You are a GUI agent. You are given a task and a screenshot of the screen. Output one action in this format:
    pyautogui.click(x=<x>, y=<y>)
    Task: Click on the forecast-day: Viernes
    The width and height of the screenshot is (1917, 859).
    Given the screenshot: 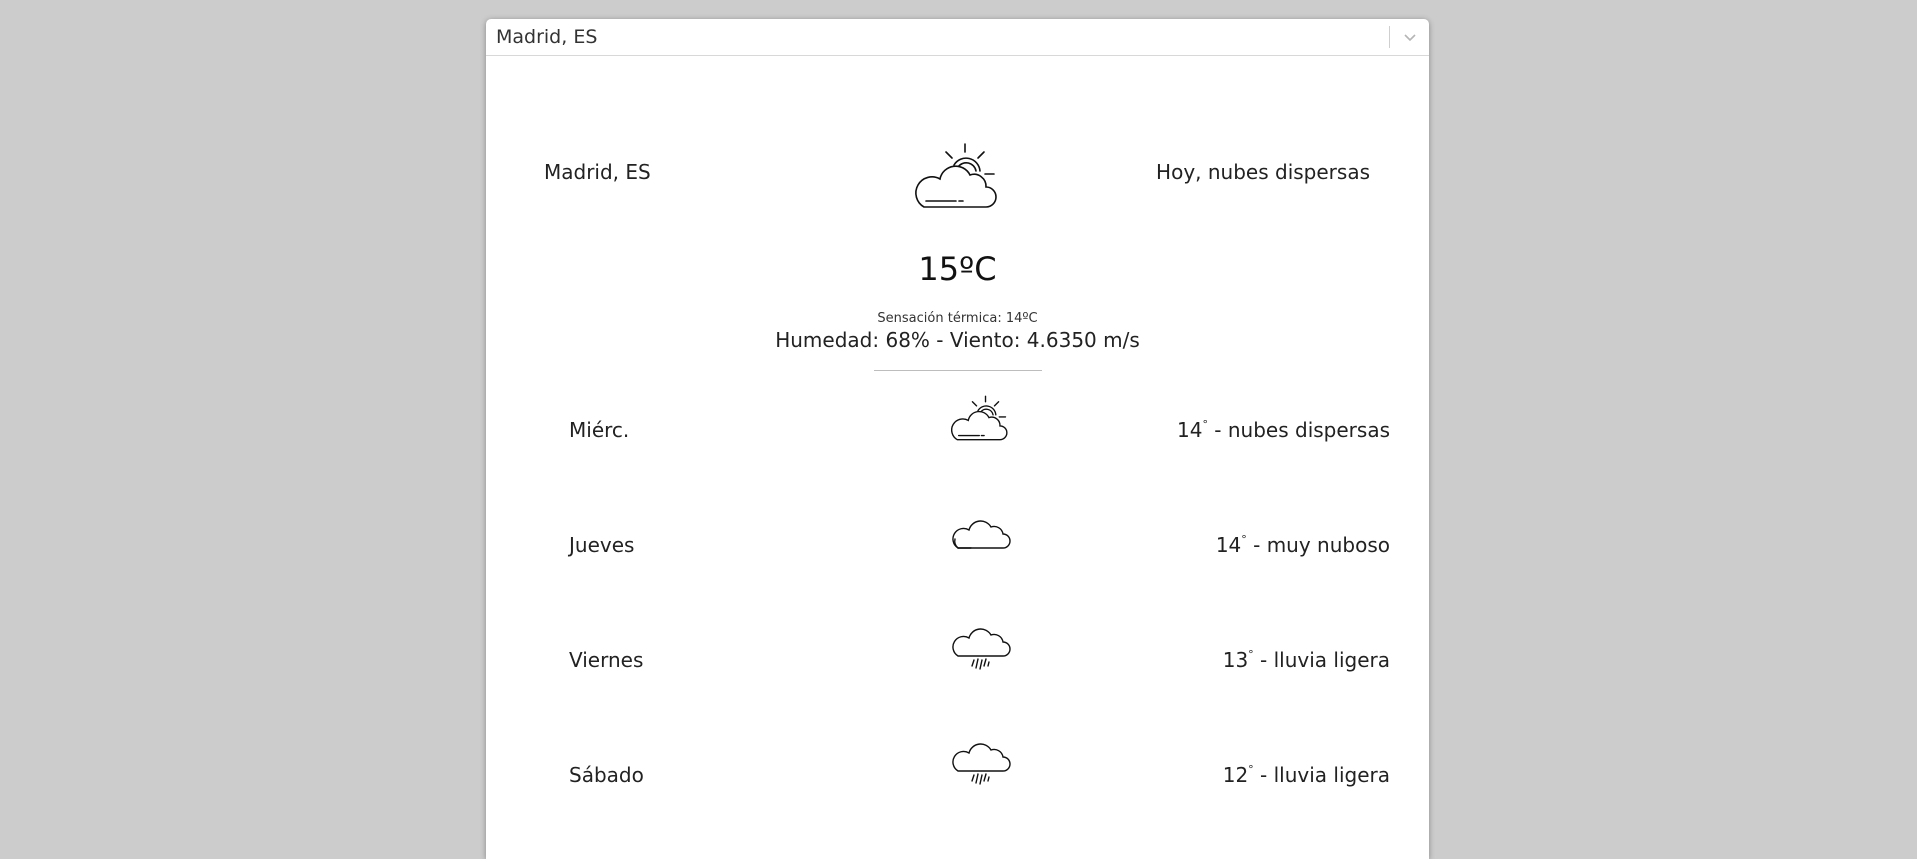 What is the action you would take?
    pyautogui.click(x=606, y=660)
    